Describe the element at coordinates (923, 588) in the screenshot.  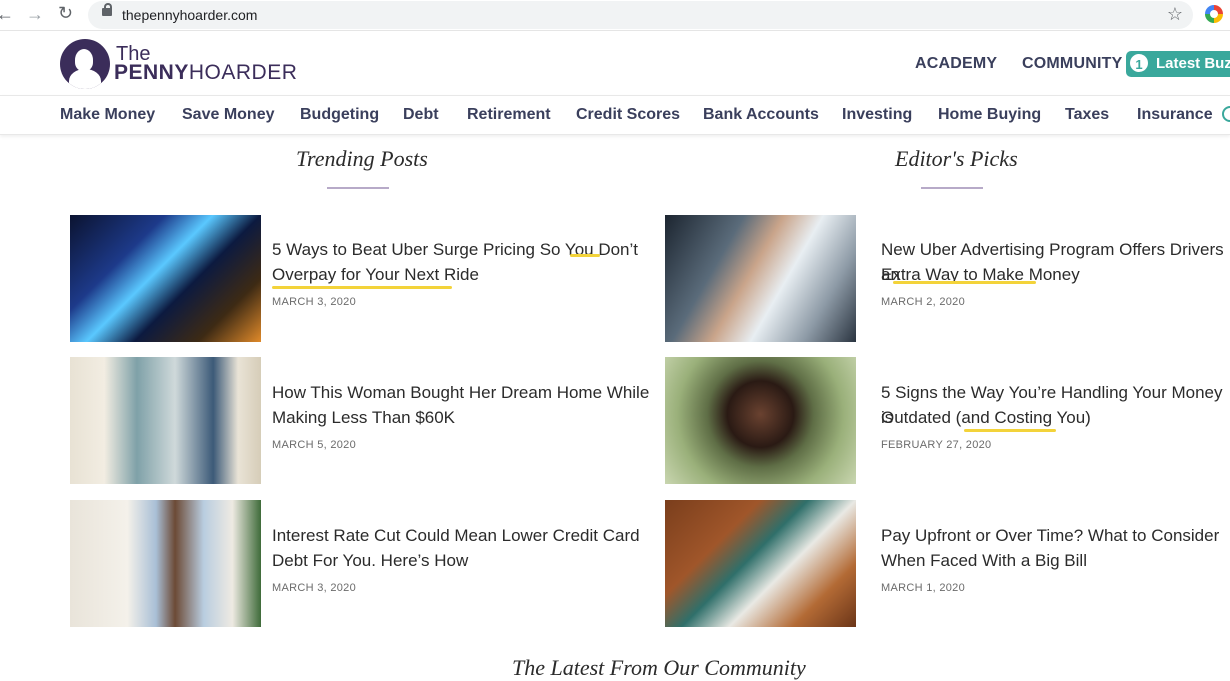
I see `article-date: MARCH 1, 2020` at that location.